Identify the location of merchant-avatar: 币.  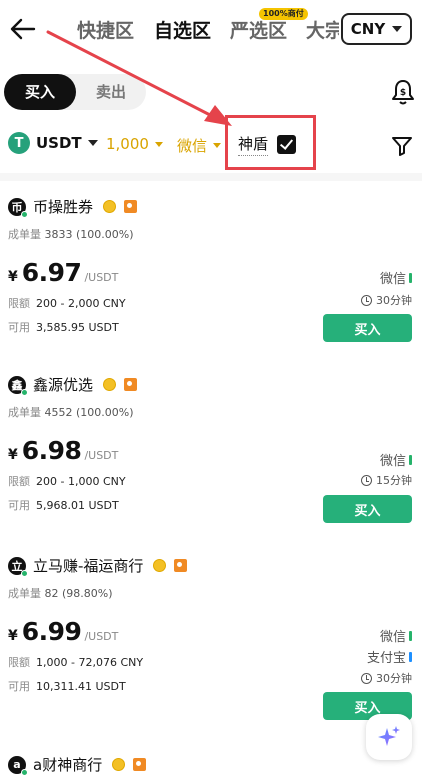
(18, 207).